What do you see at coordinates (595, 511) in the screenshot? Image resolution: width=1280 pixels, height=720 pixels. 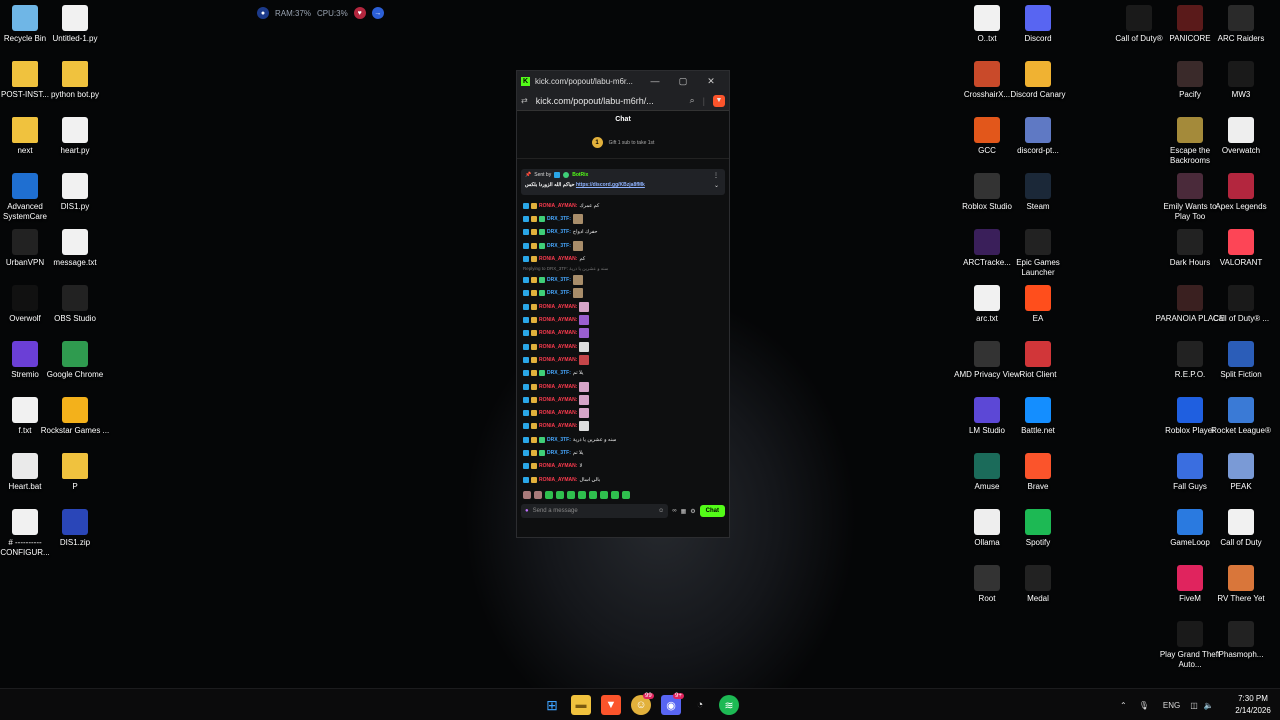 I see `chat-input: ● Send a message ☺` at bounding box center [595, 511].